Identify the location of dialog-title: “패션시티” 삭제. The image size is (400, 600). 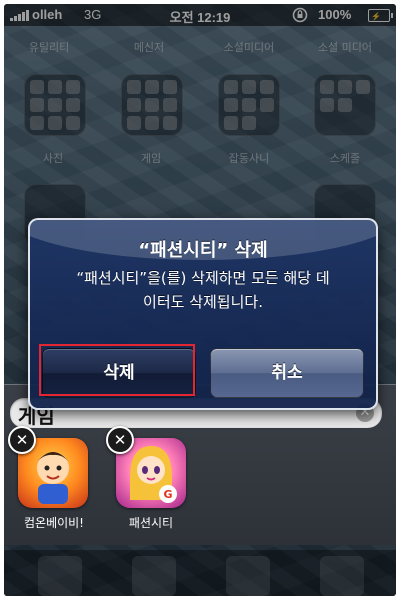
(203, 250).